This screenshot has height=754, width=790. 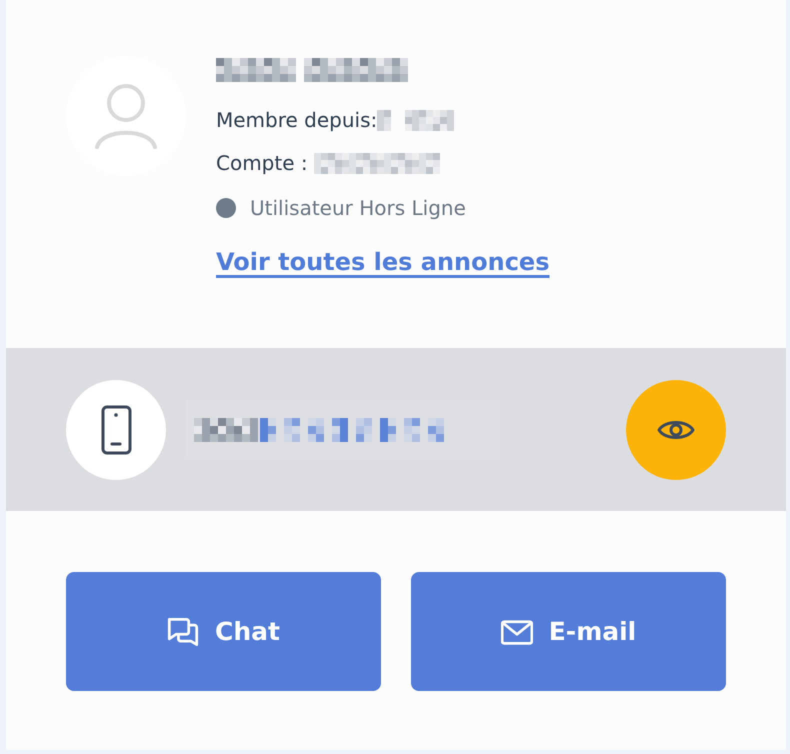 What do you see at coordinates (262, 163) in the screenshot?
I see `account-label: Compte :` at bounding box center [262, 163].